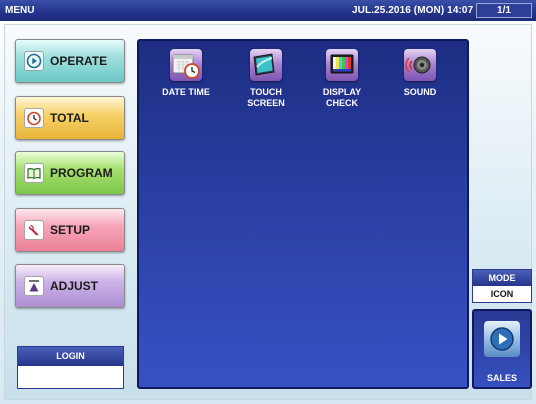 The height and width of the screenshot is (404, 536). Describe the element at coordinates (34, 230) in the screenshot. I see `wrench-icon` at that location.